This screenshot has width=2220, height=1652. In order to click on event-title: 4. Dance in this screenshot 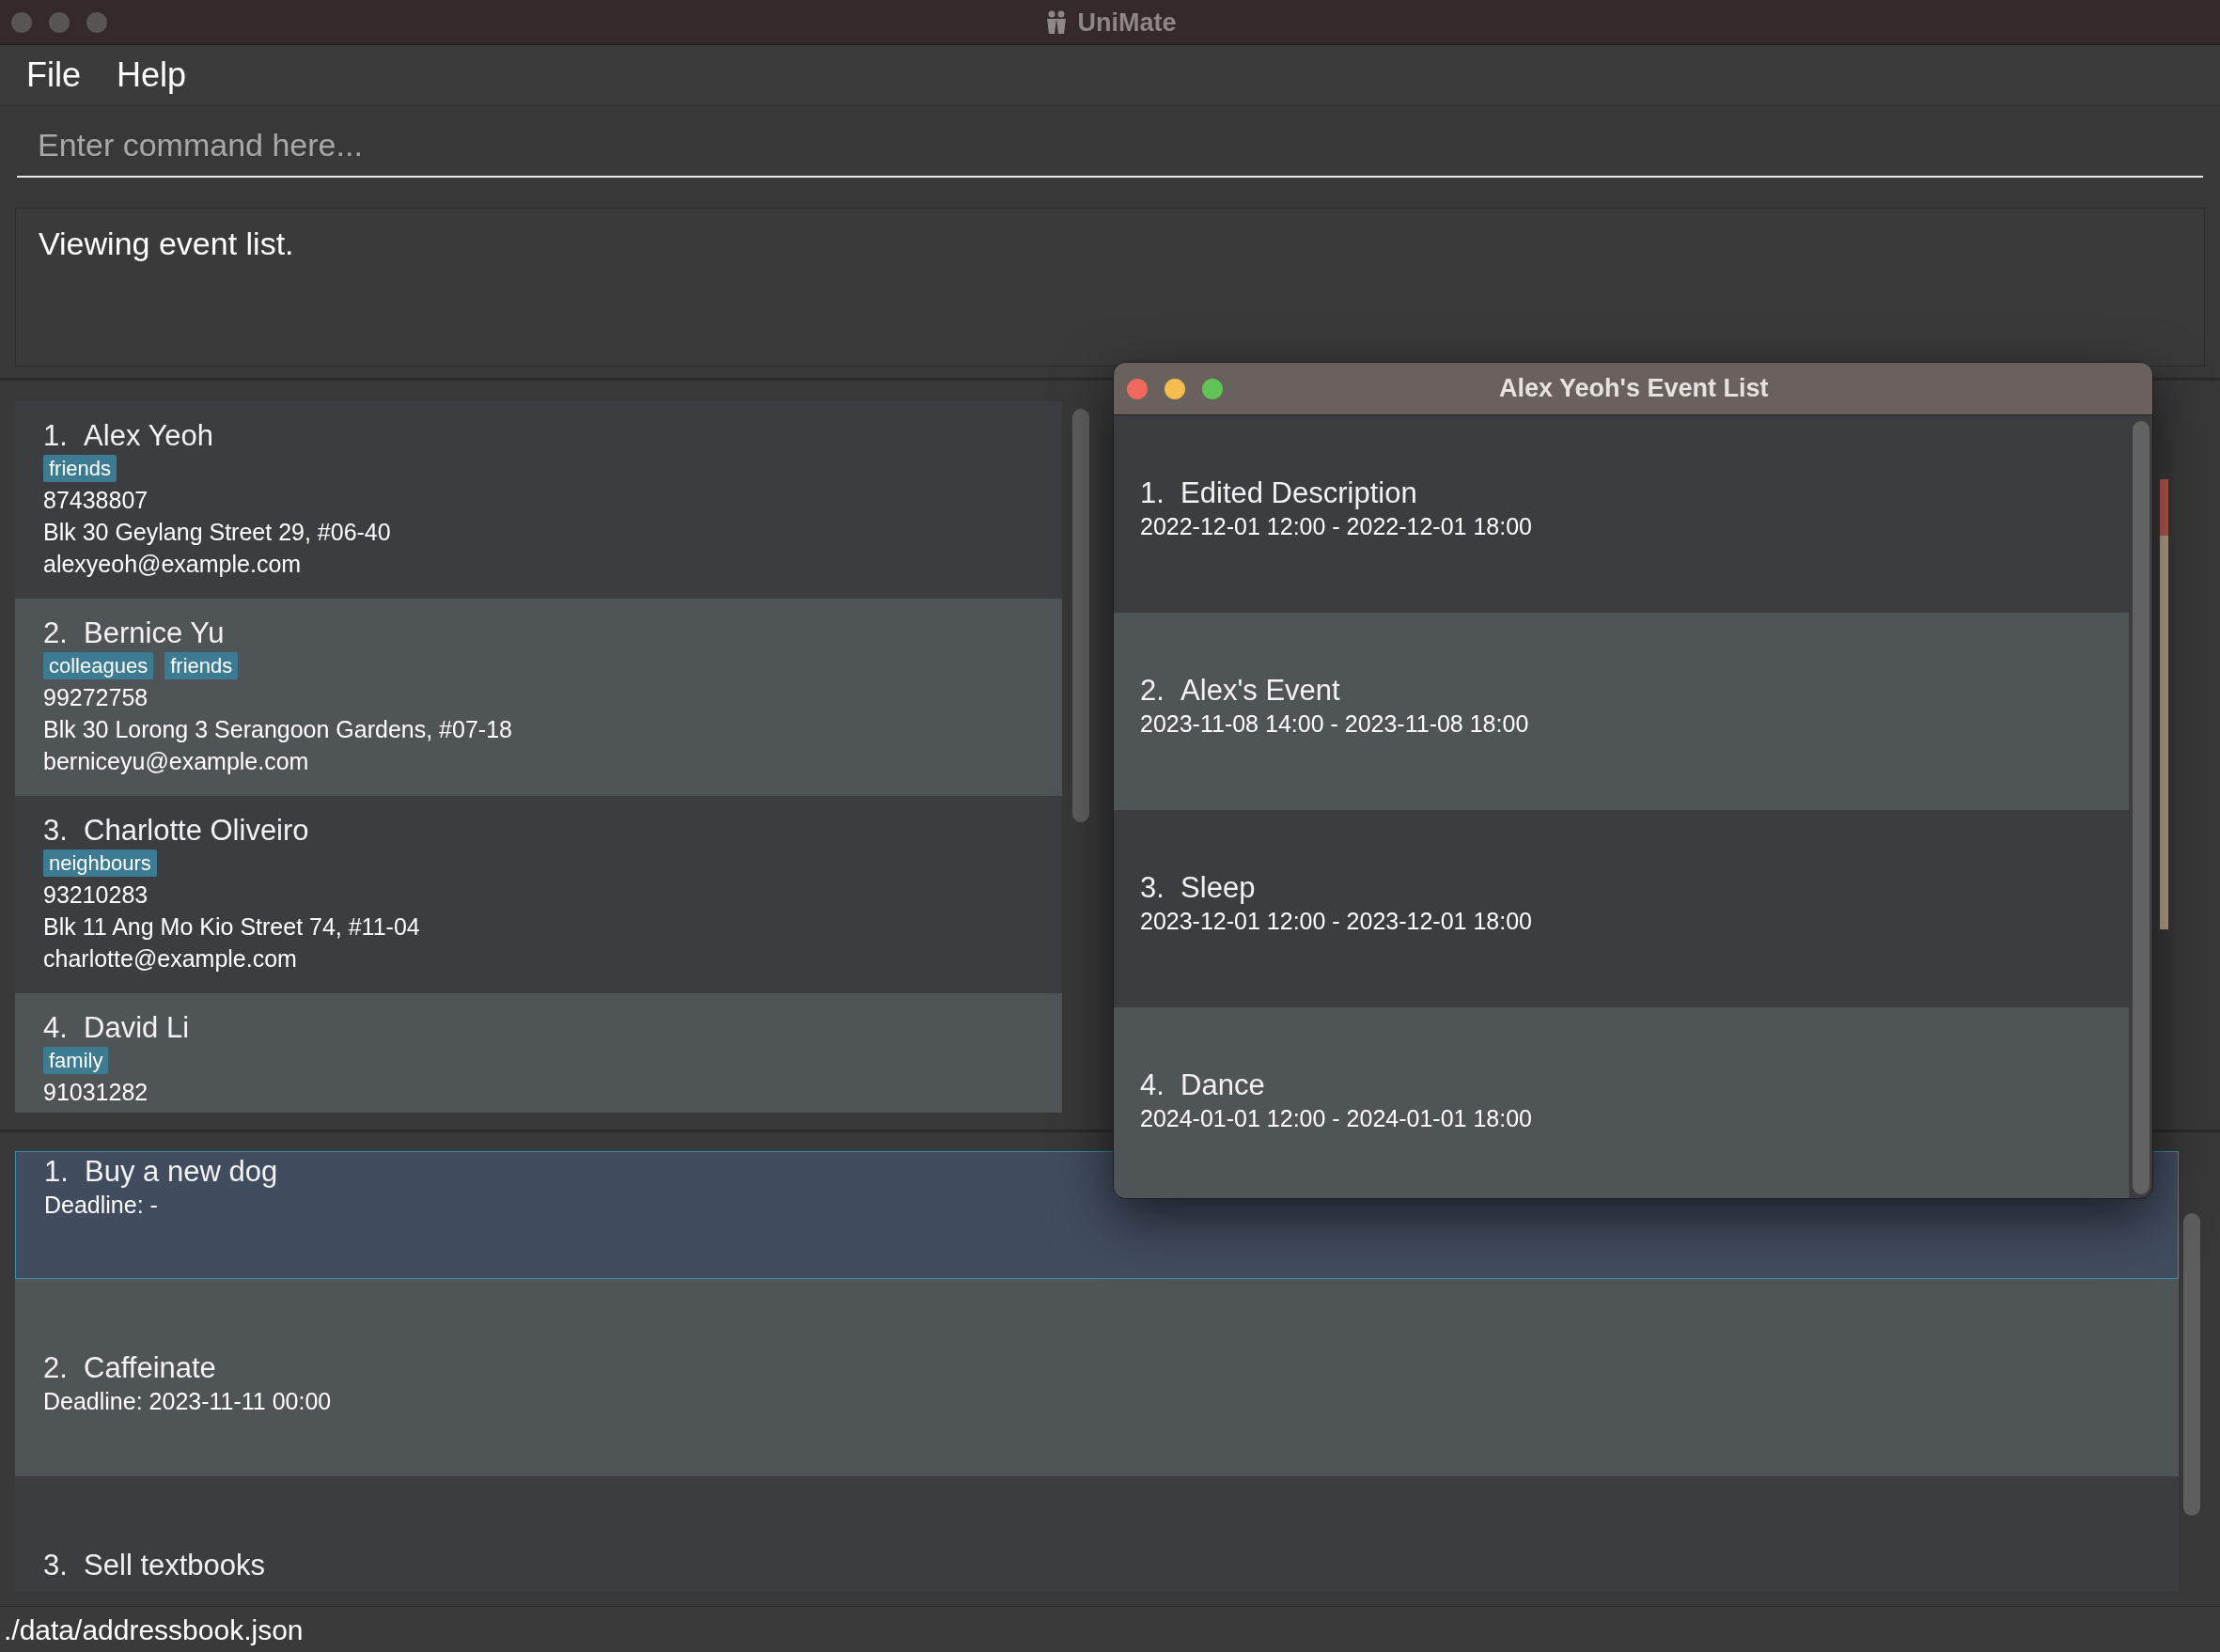, I will do `click(1203, 1085)`.